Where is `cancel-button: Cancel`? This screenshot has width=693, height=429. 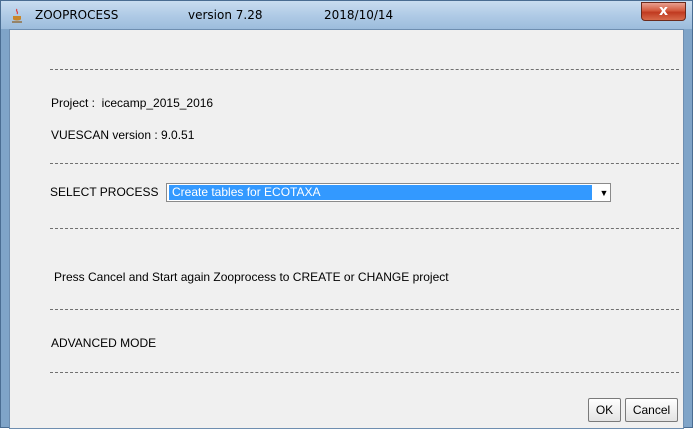
cancel-button: Cancel is located at coordinates (651, 410).